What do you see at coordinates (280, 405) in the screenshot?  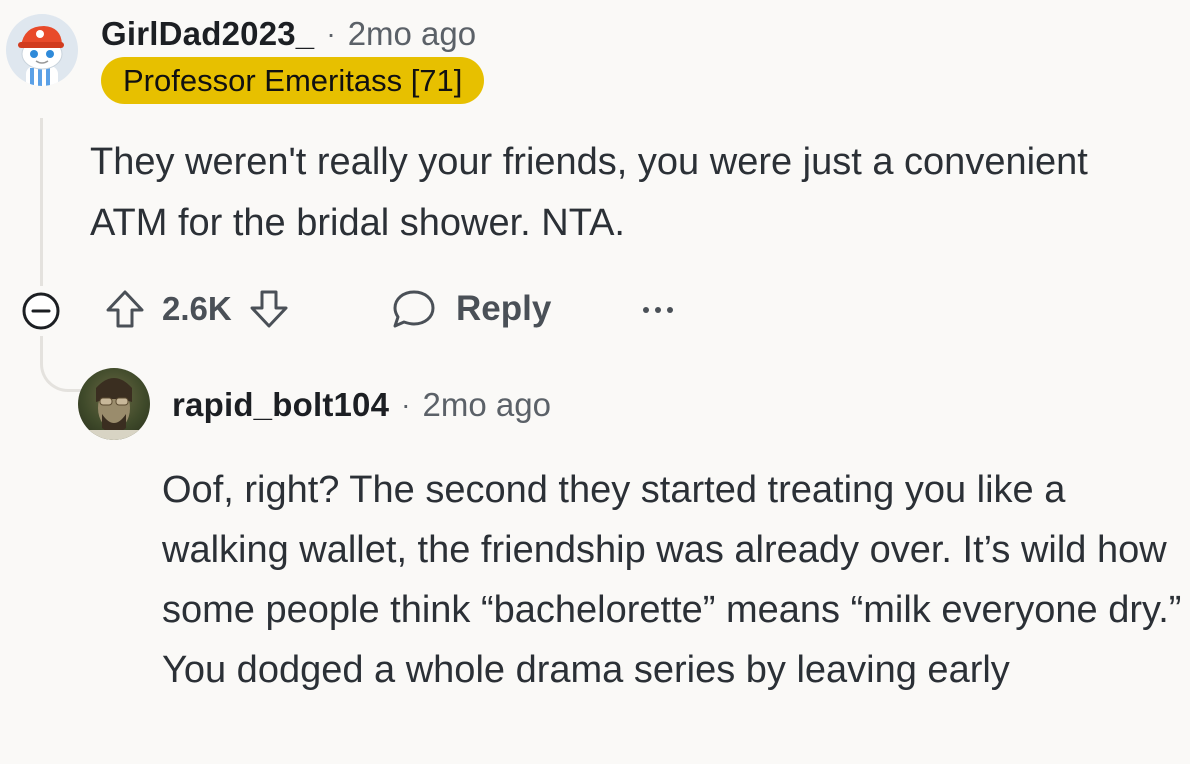 I see `reply-username: rapid_bolt104` at bounding box center [280, 405].